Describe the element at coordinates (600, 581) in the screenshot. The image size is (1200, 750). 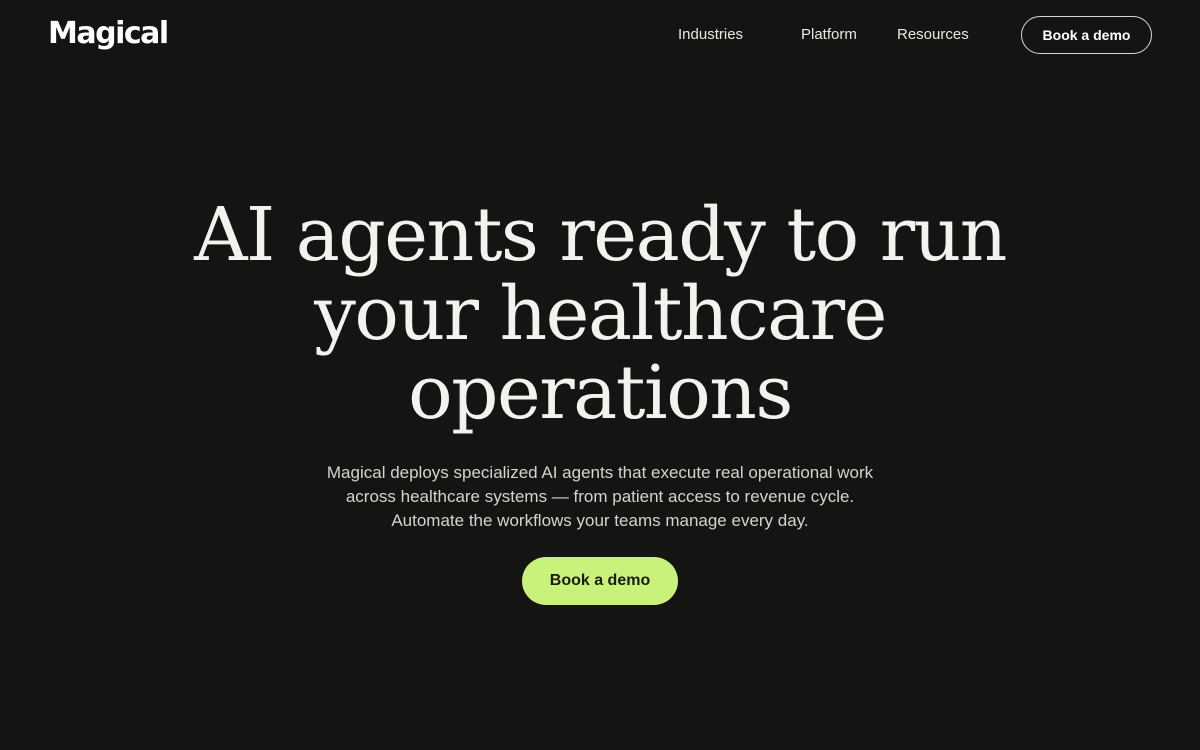
I see `hero-book-demo-button: Book a demo` at that location.